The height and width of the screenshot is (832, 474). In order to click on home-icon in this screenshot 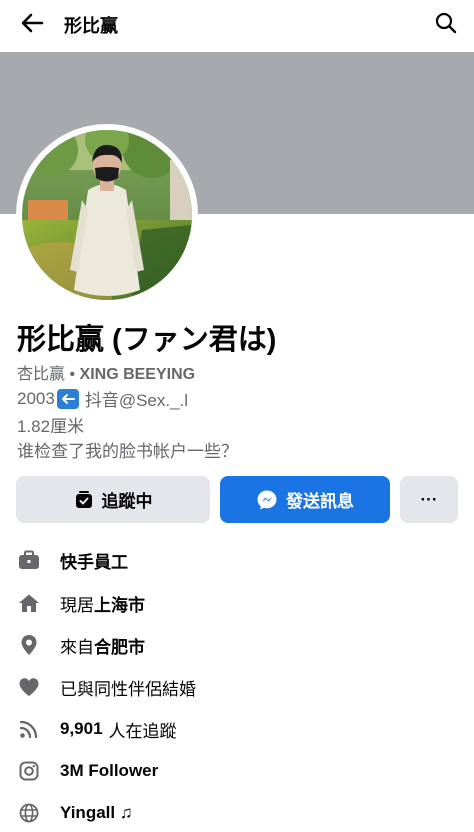, I will do `click(29, 603)`.